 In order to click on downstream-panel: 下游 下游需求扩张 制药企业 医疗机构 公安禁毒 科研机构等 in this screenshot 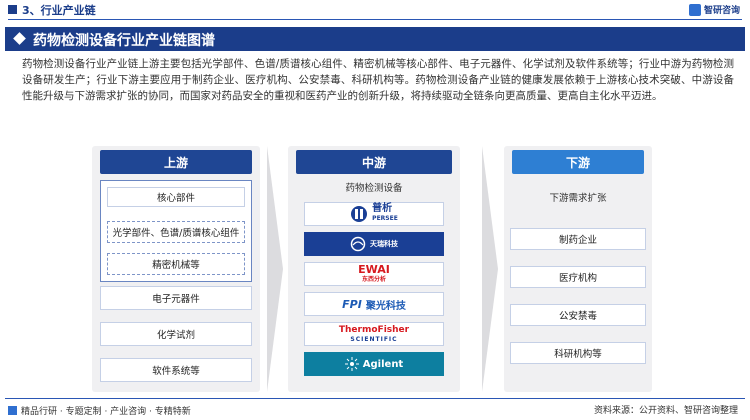, I will do `click(578, 269)`.